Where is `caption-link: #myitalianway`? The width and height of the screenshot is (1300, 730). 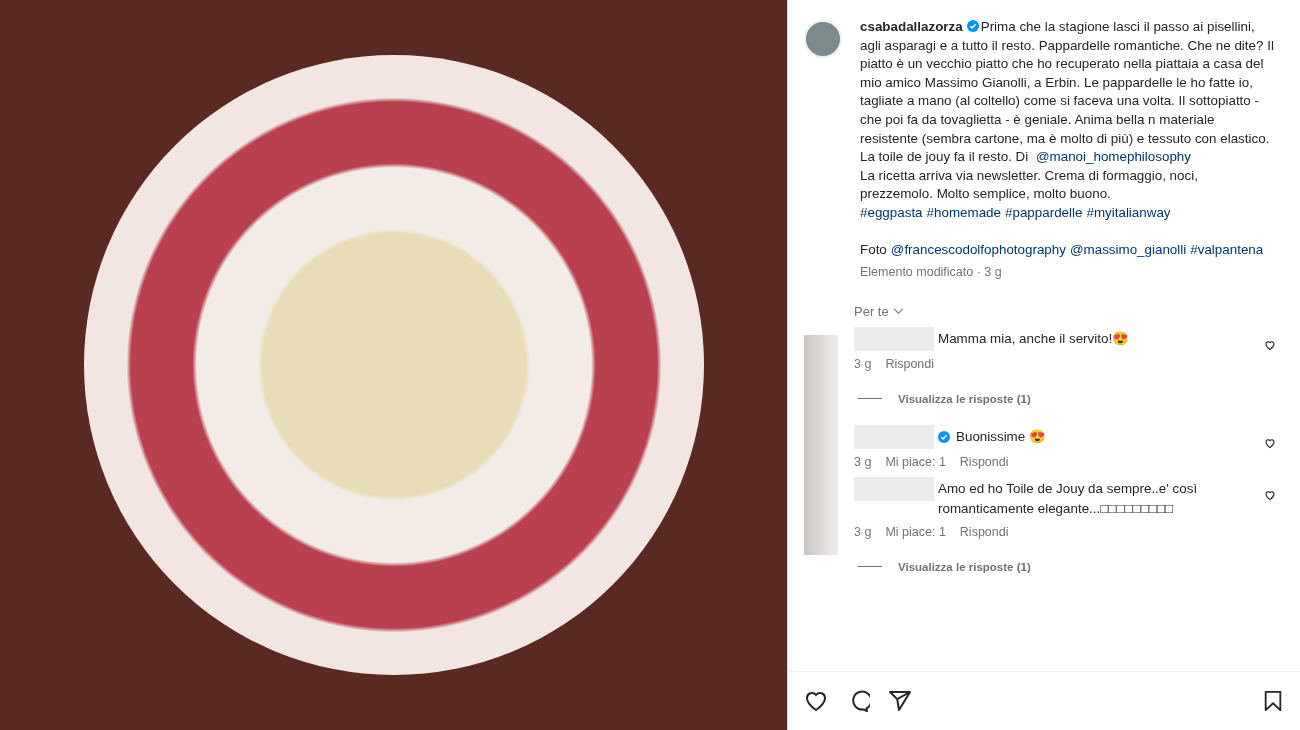 caption-link: #myitalianway is located at coordinates (1128, 212).